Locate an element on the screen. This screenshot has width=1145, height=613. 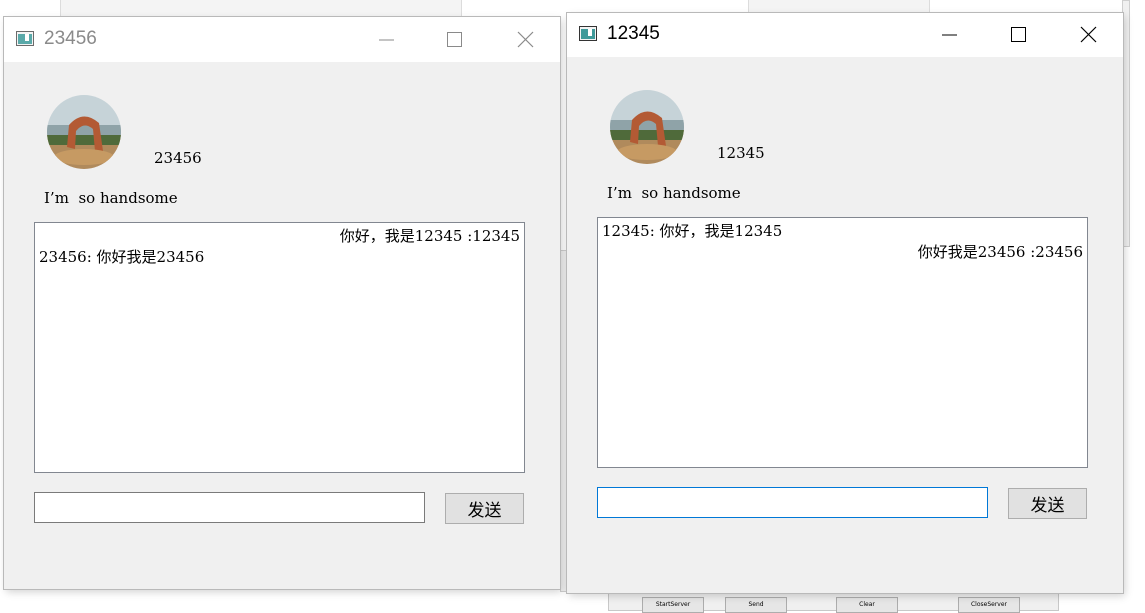
start-server-button: StartServer is located at coordinates (673, 605).